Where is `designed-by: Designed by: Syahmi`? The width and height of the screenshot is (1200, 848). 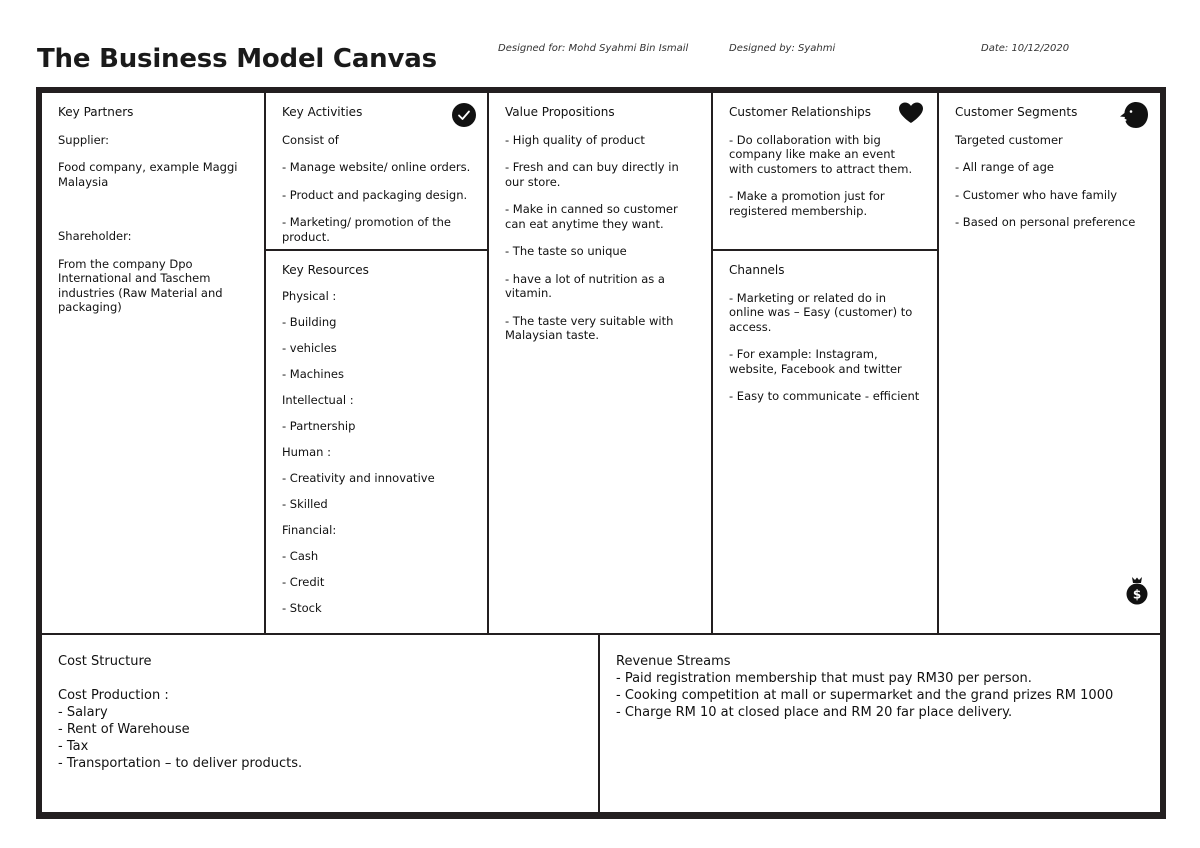 designed-by: Designed by: Syahmi is located at coordinates (782, 48).